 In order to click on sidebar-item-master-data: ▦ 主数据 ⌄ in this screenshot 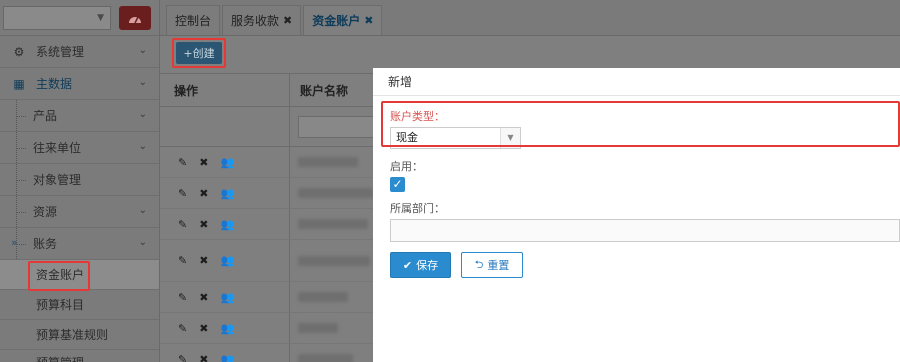, I will do `click(79, 84)`.